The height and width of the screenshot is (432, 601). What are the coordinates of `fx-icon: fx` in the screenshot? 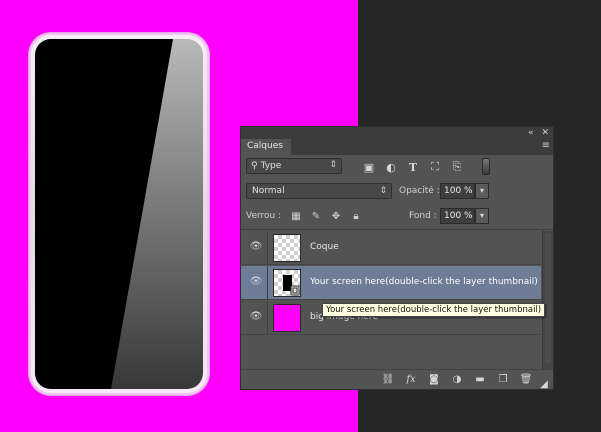 It's located at (411, 379).